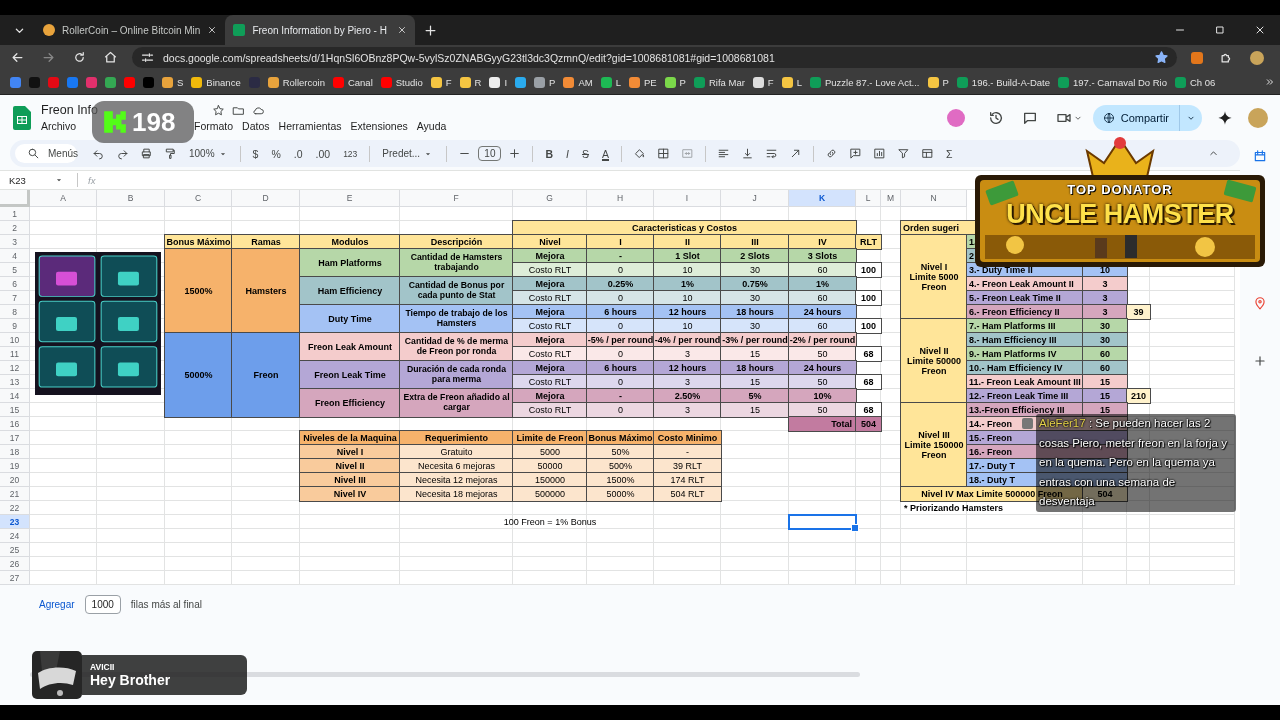 The height and width of the screenshot is (720, 1280). What do you see at coordinates (498, 82) in the screenshot?
I see `bookmark-link: I` at bounding box center [498, 82].